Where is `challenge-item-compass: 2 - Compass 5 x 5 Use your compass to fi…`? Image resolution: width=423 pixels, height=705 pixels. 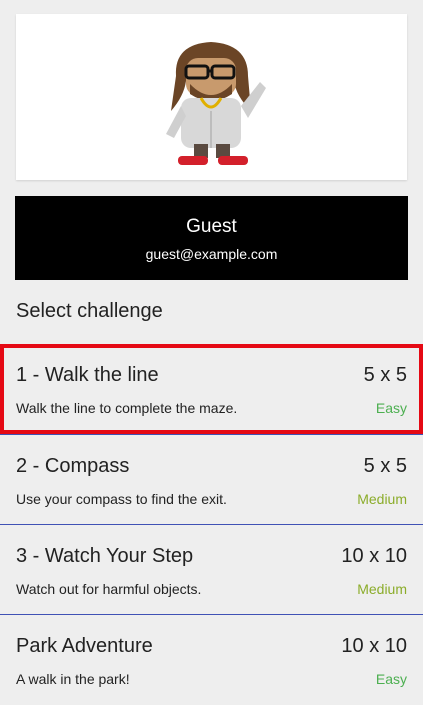
challenge-item-compass: 2 - Compass 5 x 5 Use your compass to fi… is located at coordinates (211, 480).